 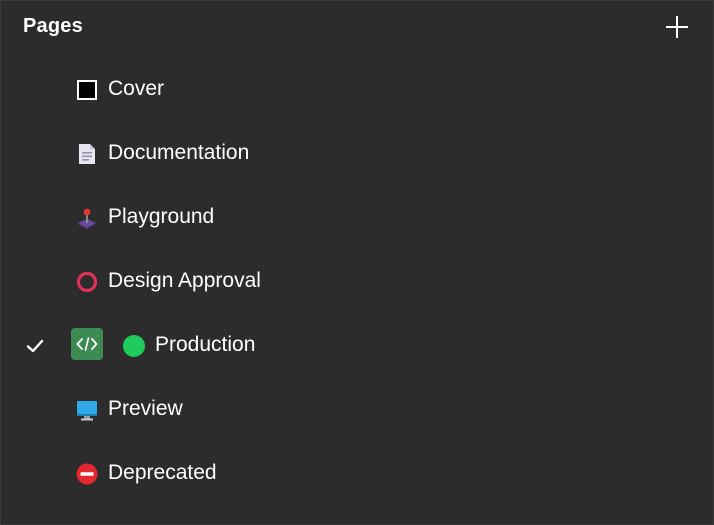 What do you see at coordinates (184, 280) in the screenshot?
I see `page-label-design-approval: Design Approval` at bounding box center [184, 280].